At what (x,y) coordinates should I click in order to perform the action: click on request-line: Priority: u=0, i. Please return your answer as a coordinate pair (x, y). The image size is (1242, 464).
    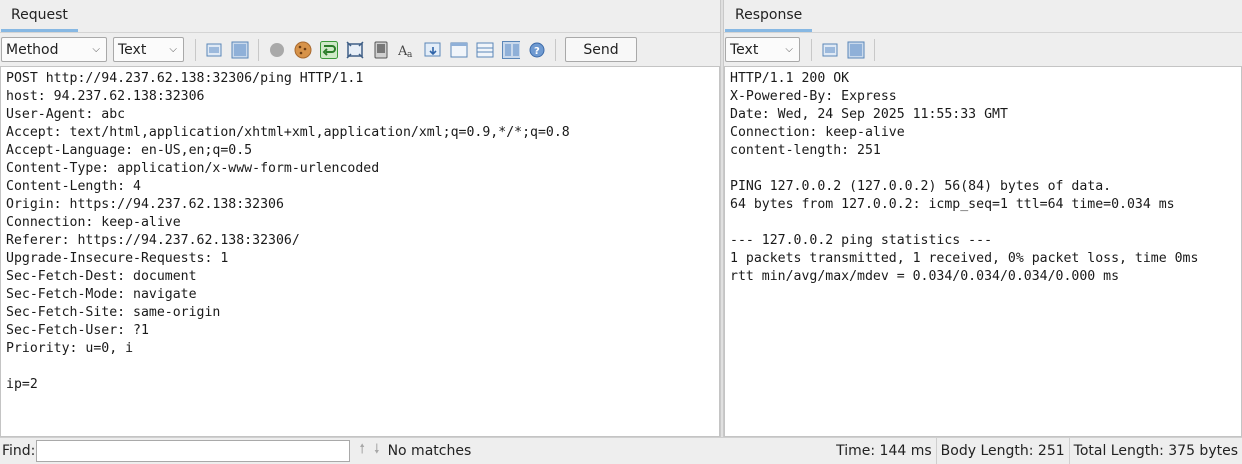
    Looking at the image, I should click on (70, 348).